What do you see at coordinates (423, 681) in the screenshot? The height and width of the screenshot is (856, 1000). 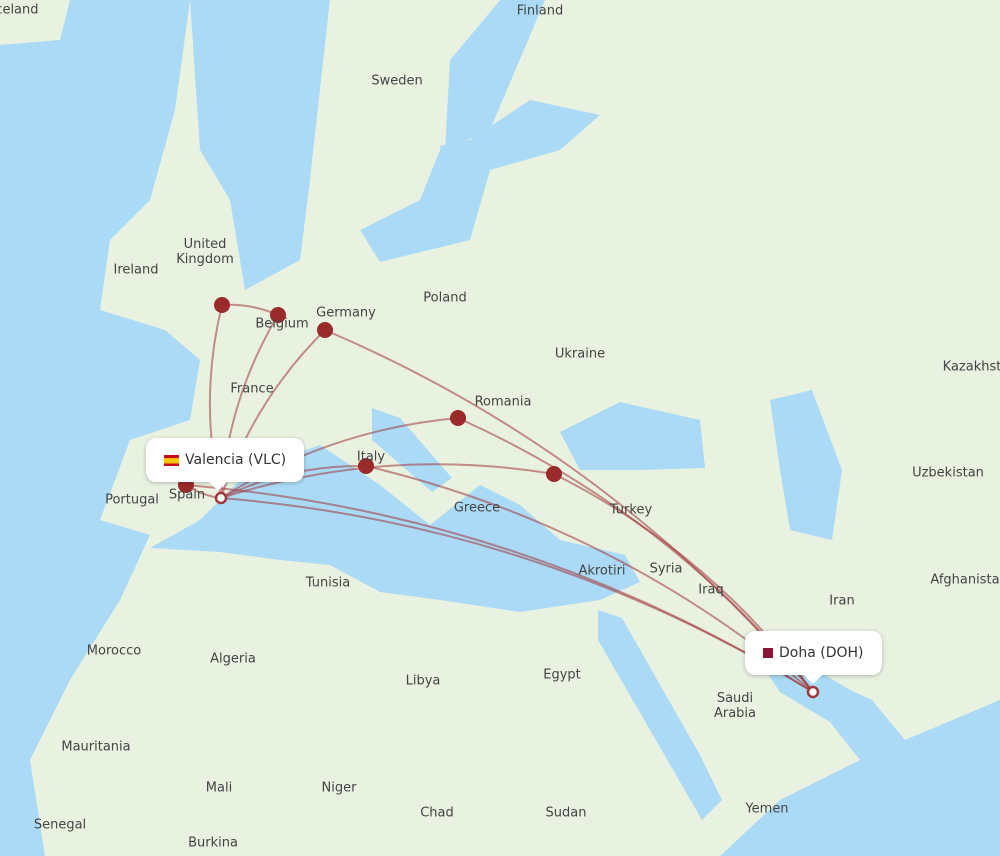 I see `country-label: Libya` at bounding box center [423, 681].